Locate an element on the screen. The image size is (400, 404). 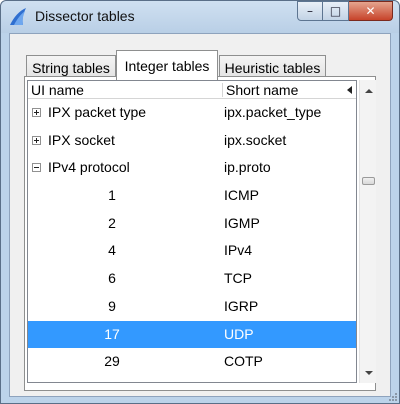
column-header-short-name: Short name is located at coordinates (289, 90).